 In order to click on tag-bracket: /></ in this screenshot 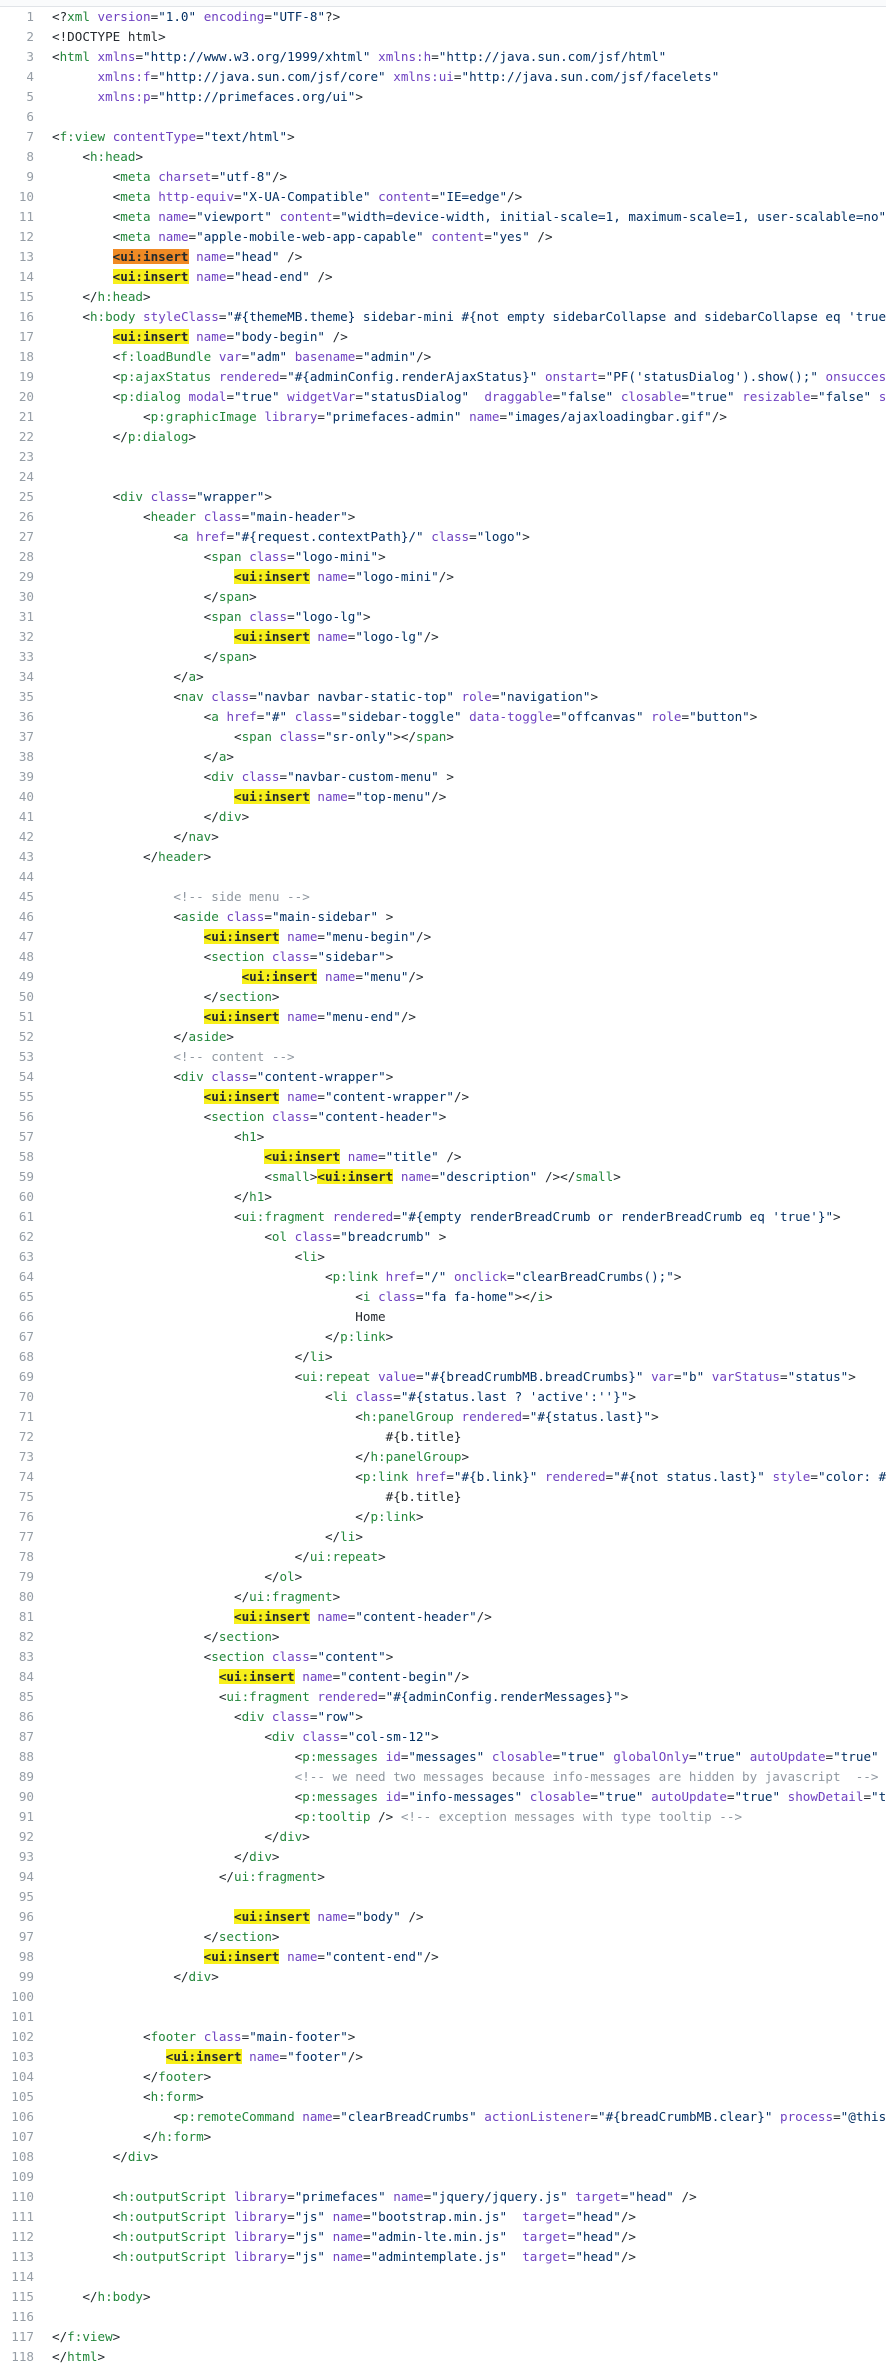, I will do `click(560, 1176)`.